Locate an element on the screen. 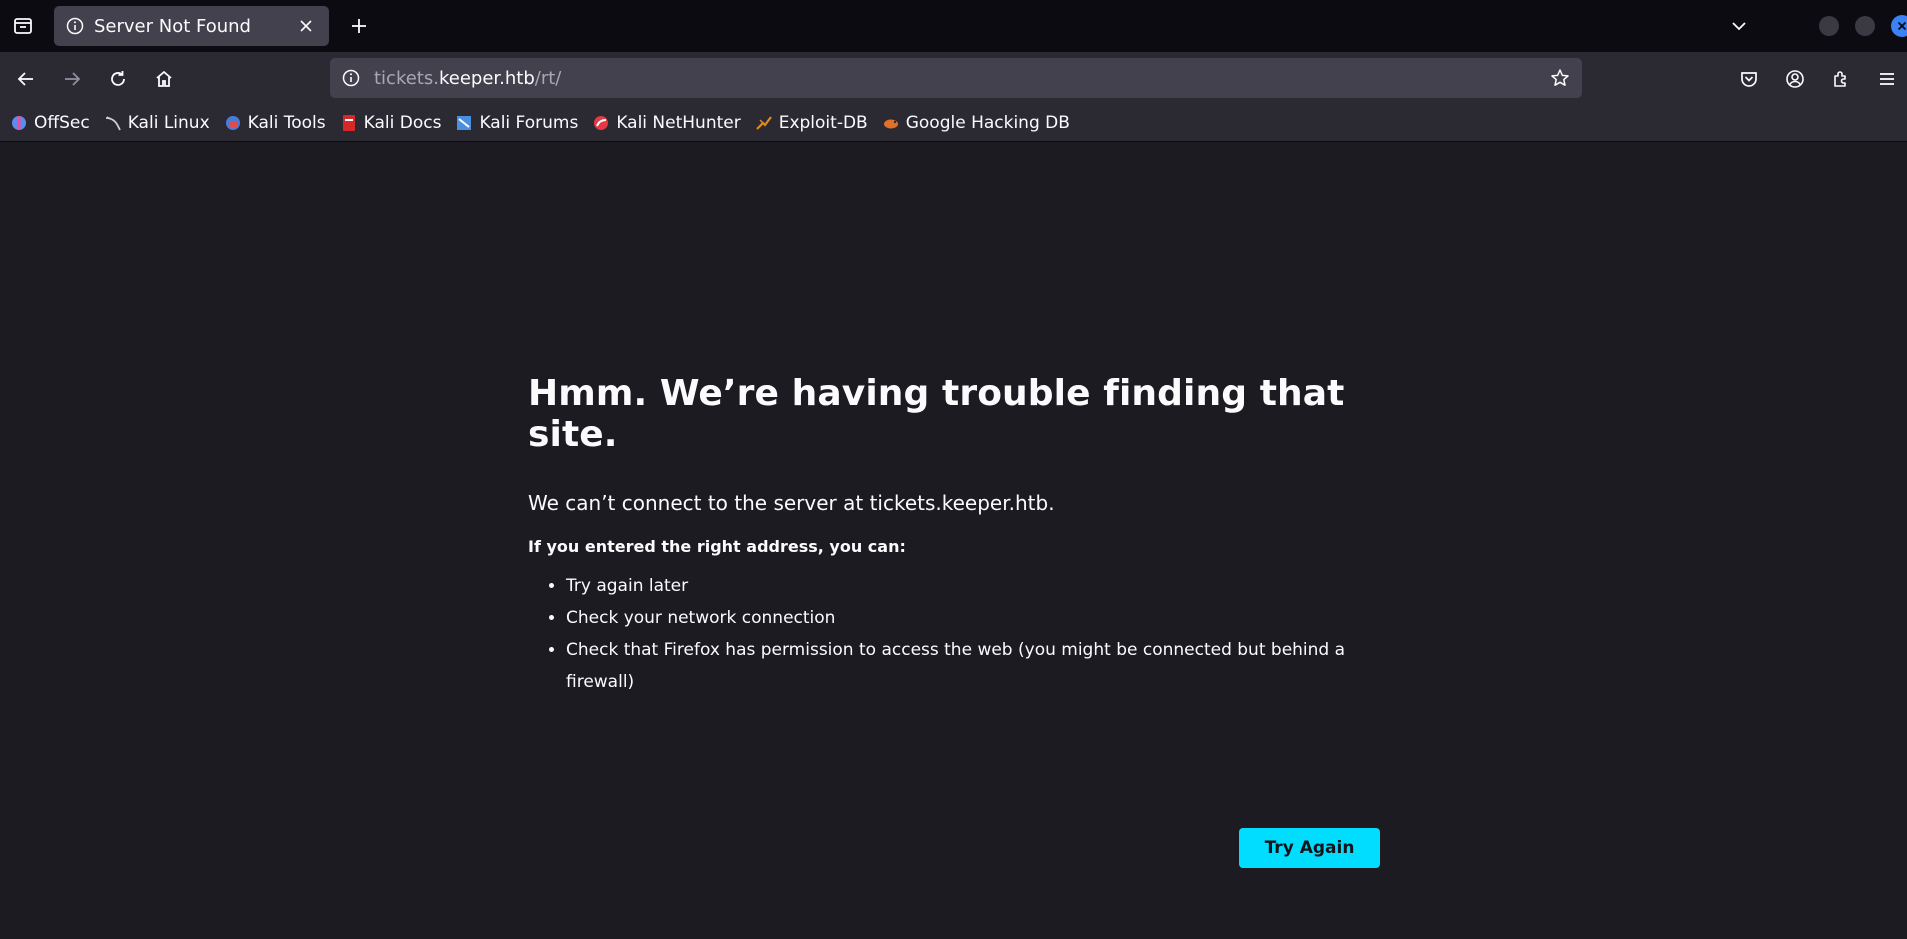  site-info-icon is located at coordinates (351, 78).